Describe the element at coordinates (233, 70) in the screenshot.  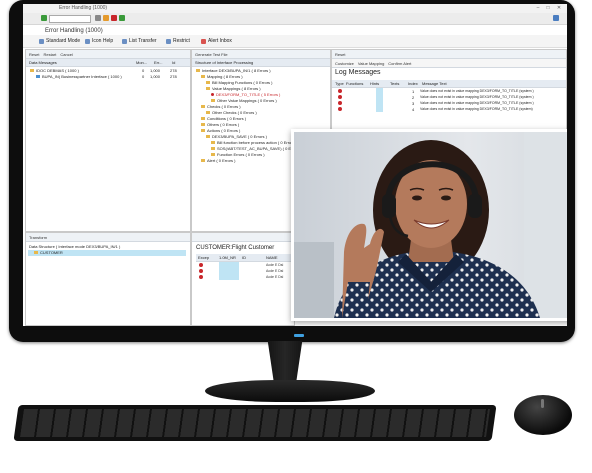
I see `structure-tree-node: Interface DEX3/BUPA_IN/1 ( 8 Errors )` at that location.